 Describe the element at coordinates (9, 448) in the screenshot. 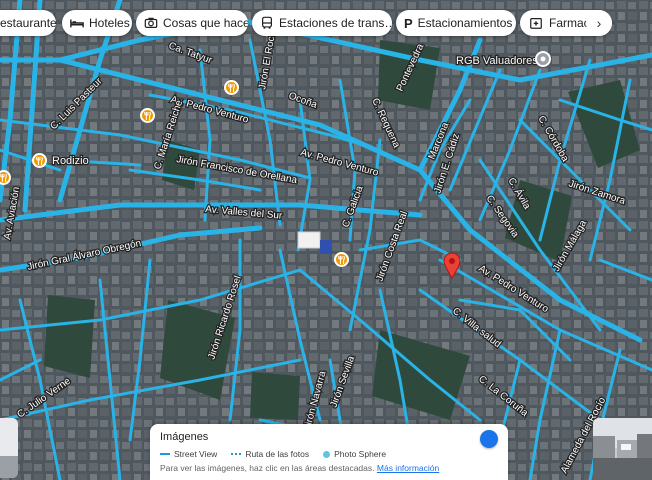

I see `left-thumbnail` at that location.